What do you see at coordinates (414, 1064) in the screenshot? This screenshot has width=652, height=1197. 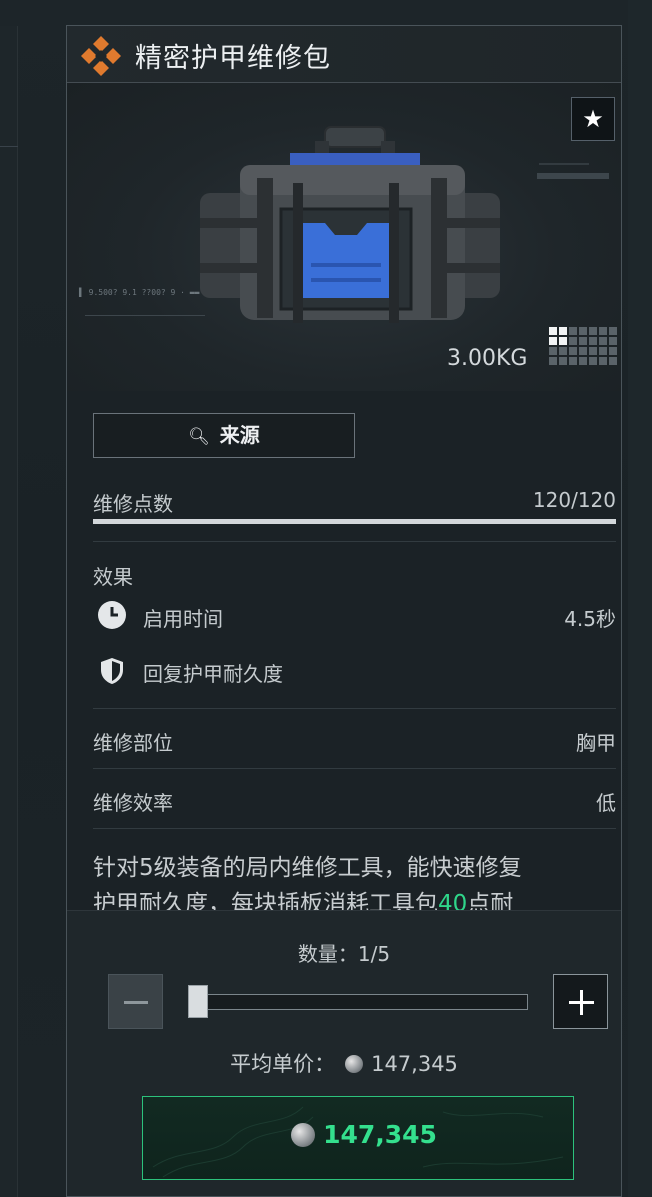 I see `average-price-value: 147,345` at bounding box center [414, 1064].